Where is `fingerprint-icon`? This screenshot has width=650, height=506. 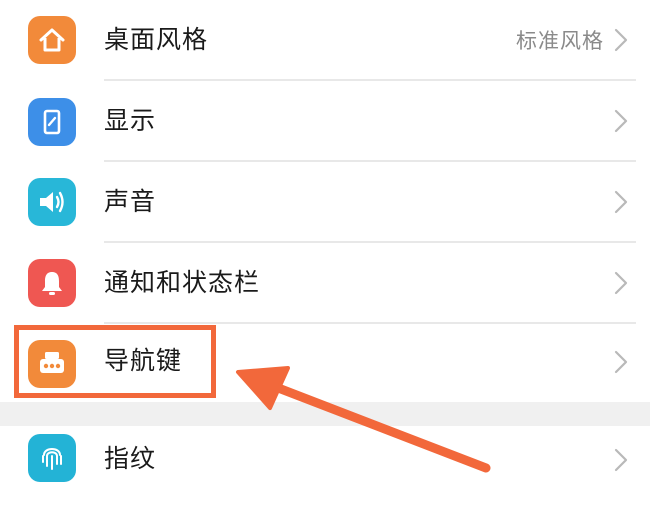
fingerprint-icon is located at coordinates (52, 458).